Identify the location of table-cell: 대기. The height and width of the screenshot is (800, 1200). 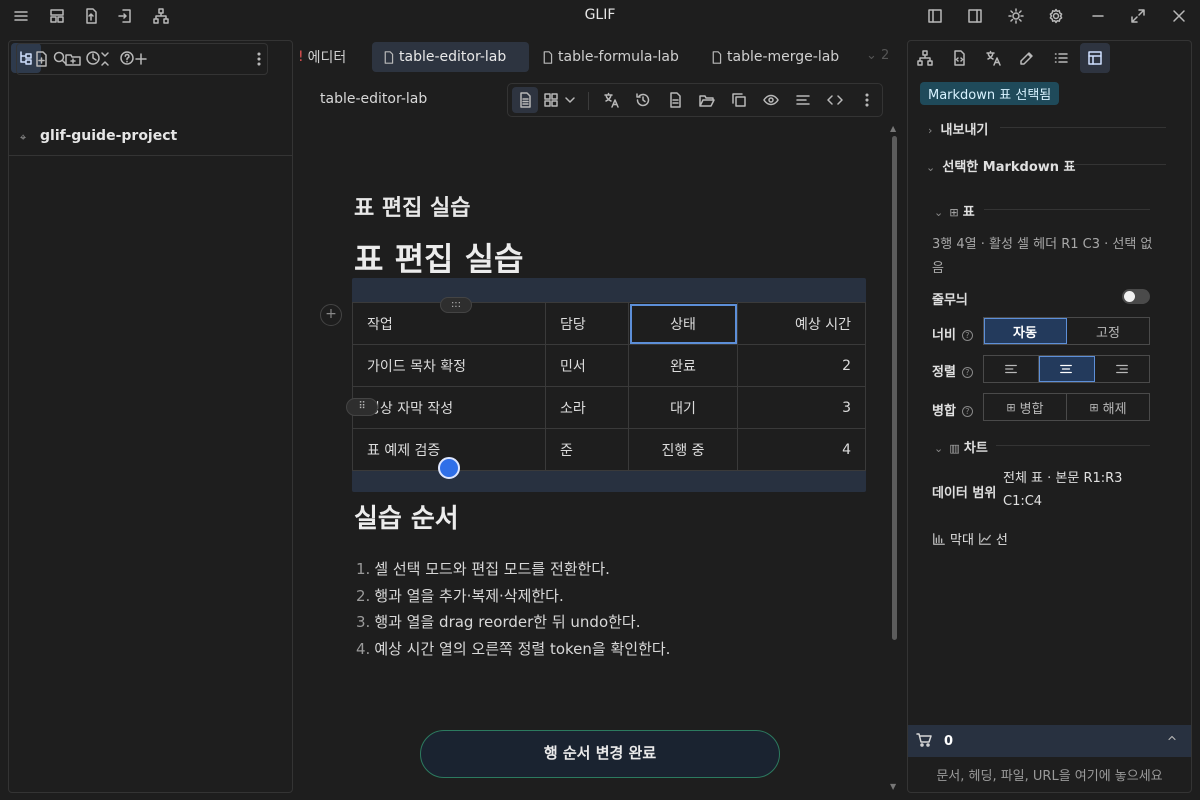
(683, 407).